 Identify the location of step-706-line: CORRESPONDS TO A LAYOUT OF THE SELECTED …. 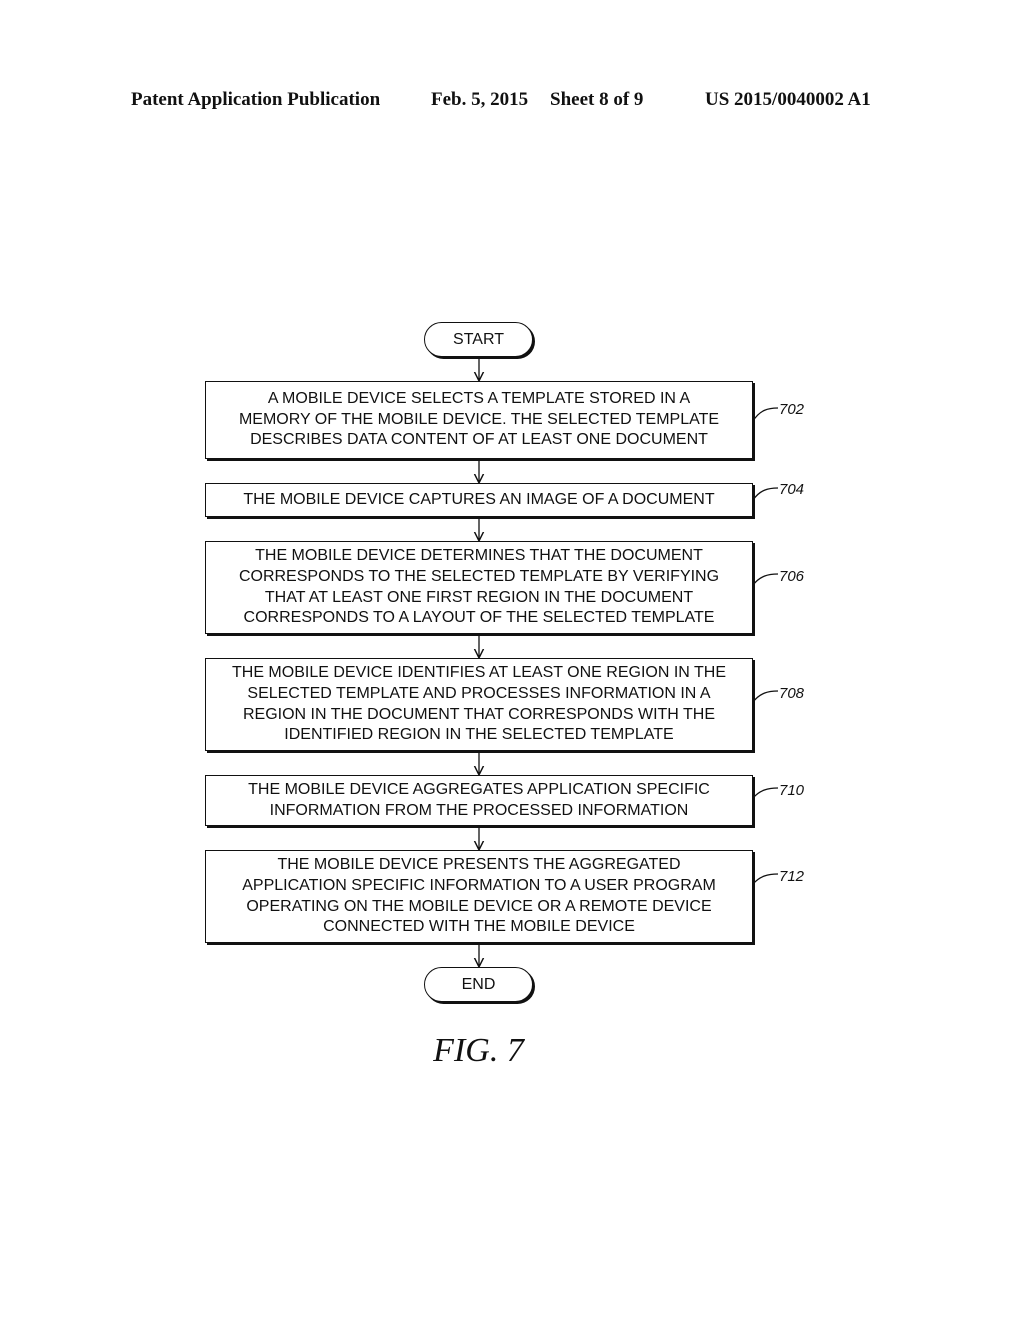
(479, 618).